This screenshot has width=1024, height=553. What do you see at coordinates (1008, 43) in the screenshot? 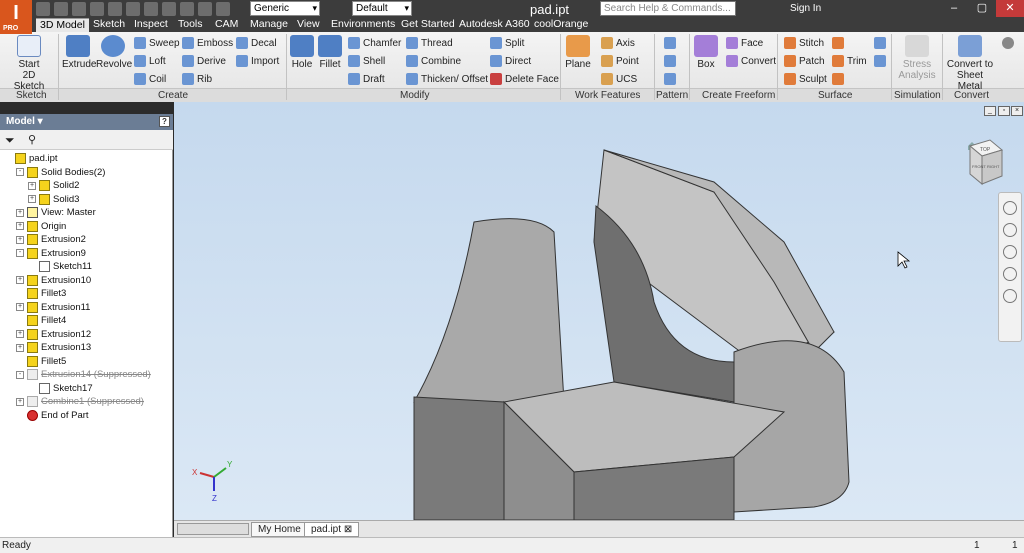
I see `ribbon-options-button` at bounding box center [1008, 43].